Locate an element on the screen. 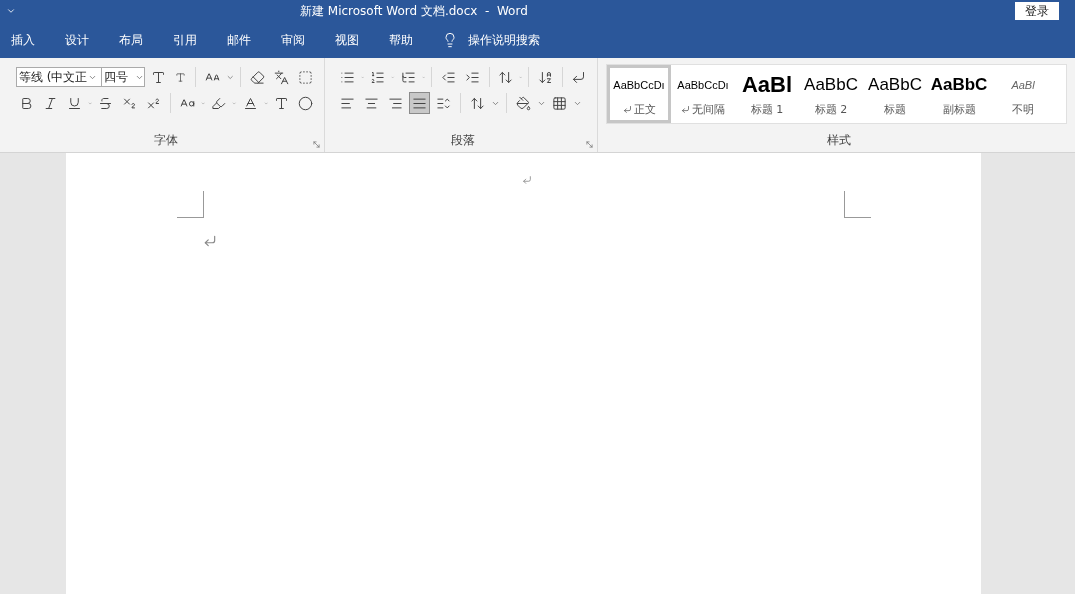  style-item: AaBbCcDı 正文 is located at coordinates (639, 94).